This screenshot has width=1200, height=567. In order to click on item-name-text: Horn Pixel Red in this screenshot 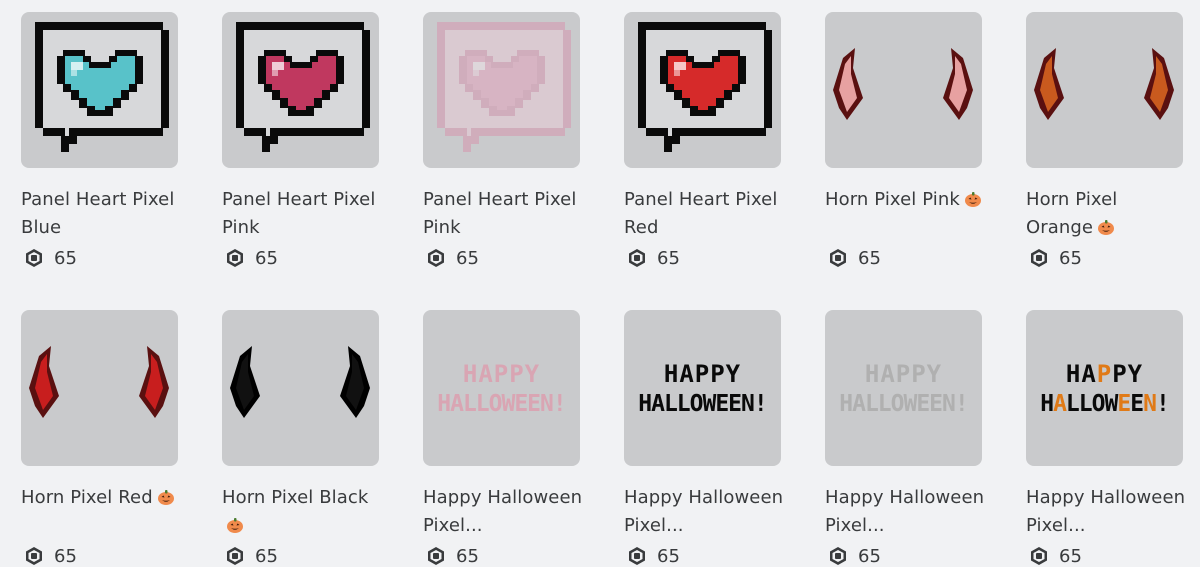, I will do `click(87, 497)`.